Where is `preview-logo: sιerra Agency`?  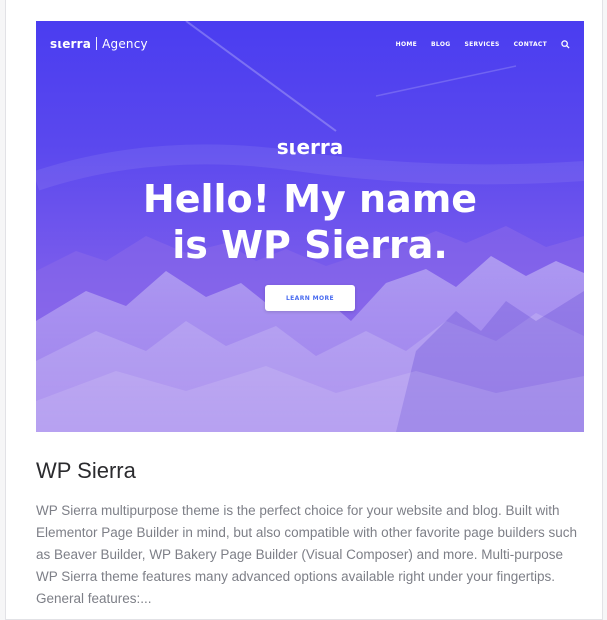 preview-logo: sιerra Agency is located at coordinates (99, 44).